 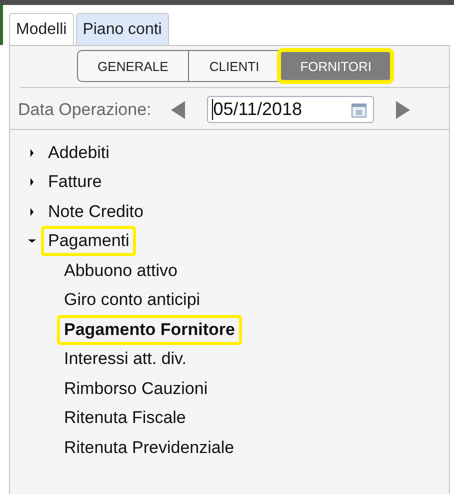 I want to click on tree-item: Pagamenti, so click(x=88, y=241).